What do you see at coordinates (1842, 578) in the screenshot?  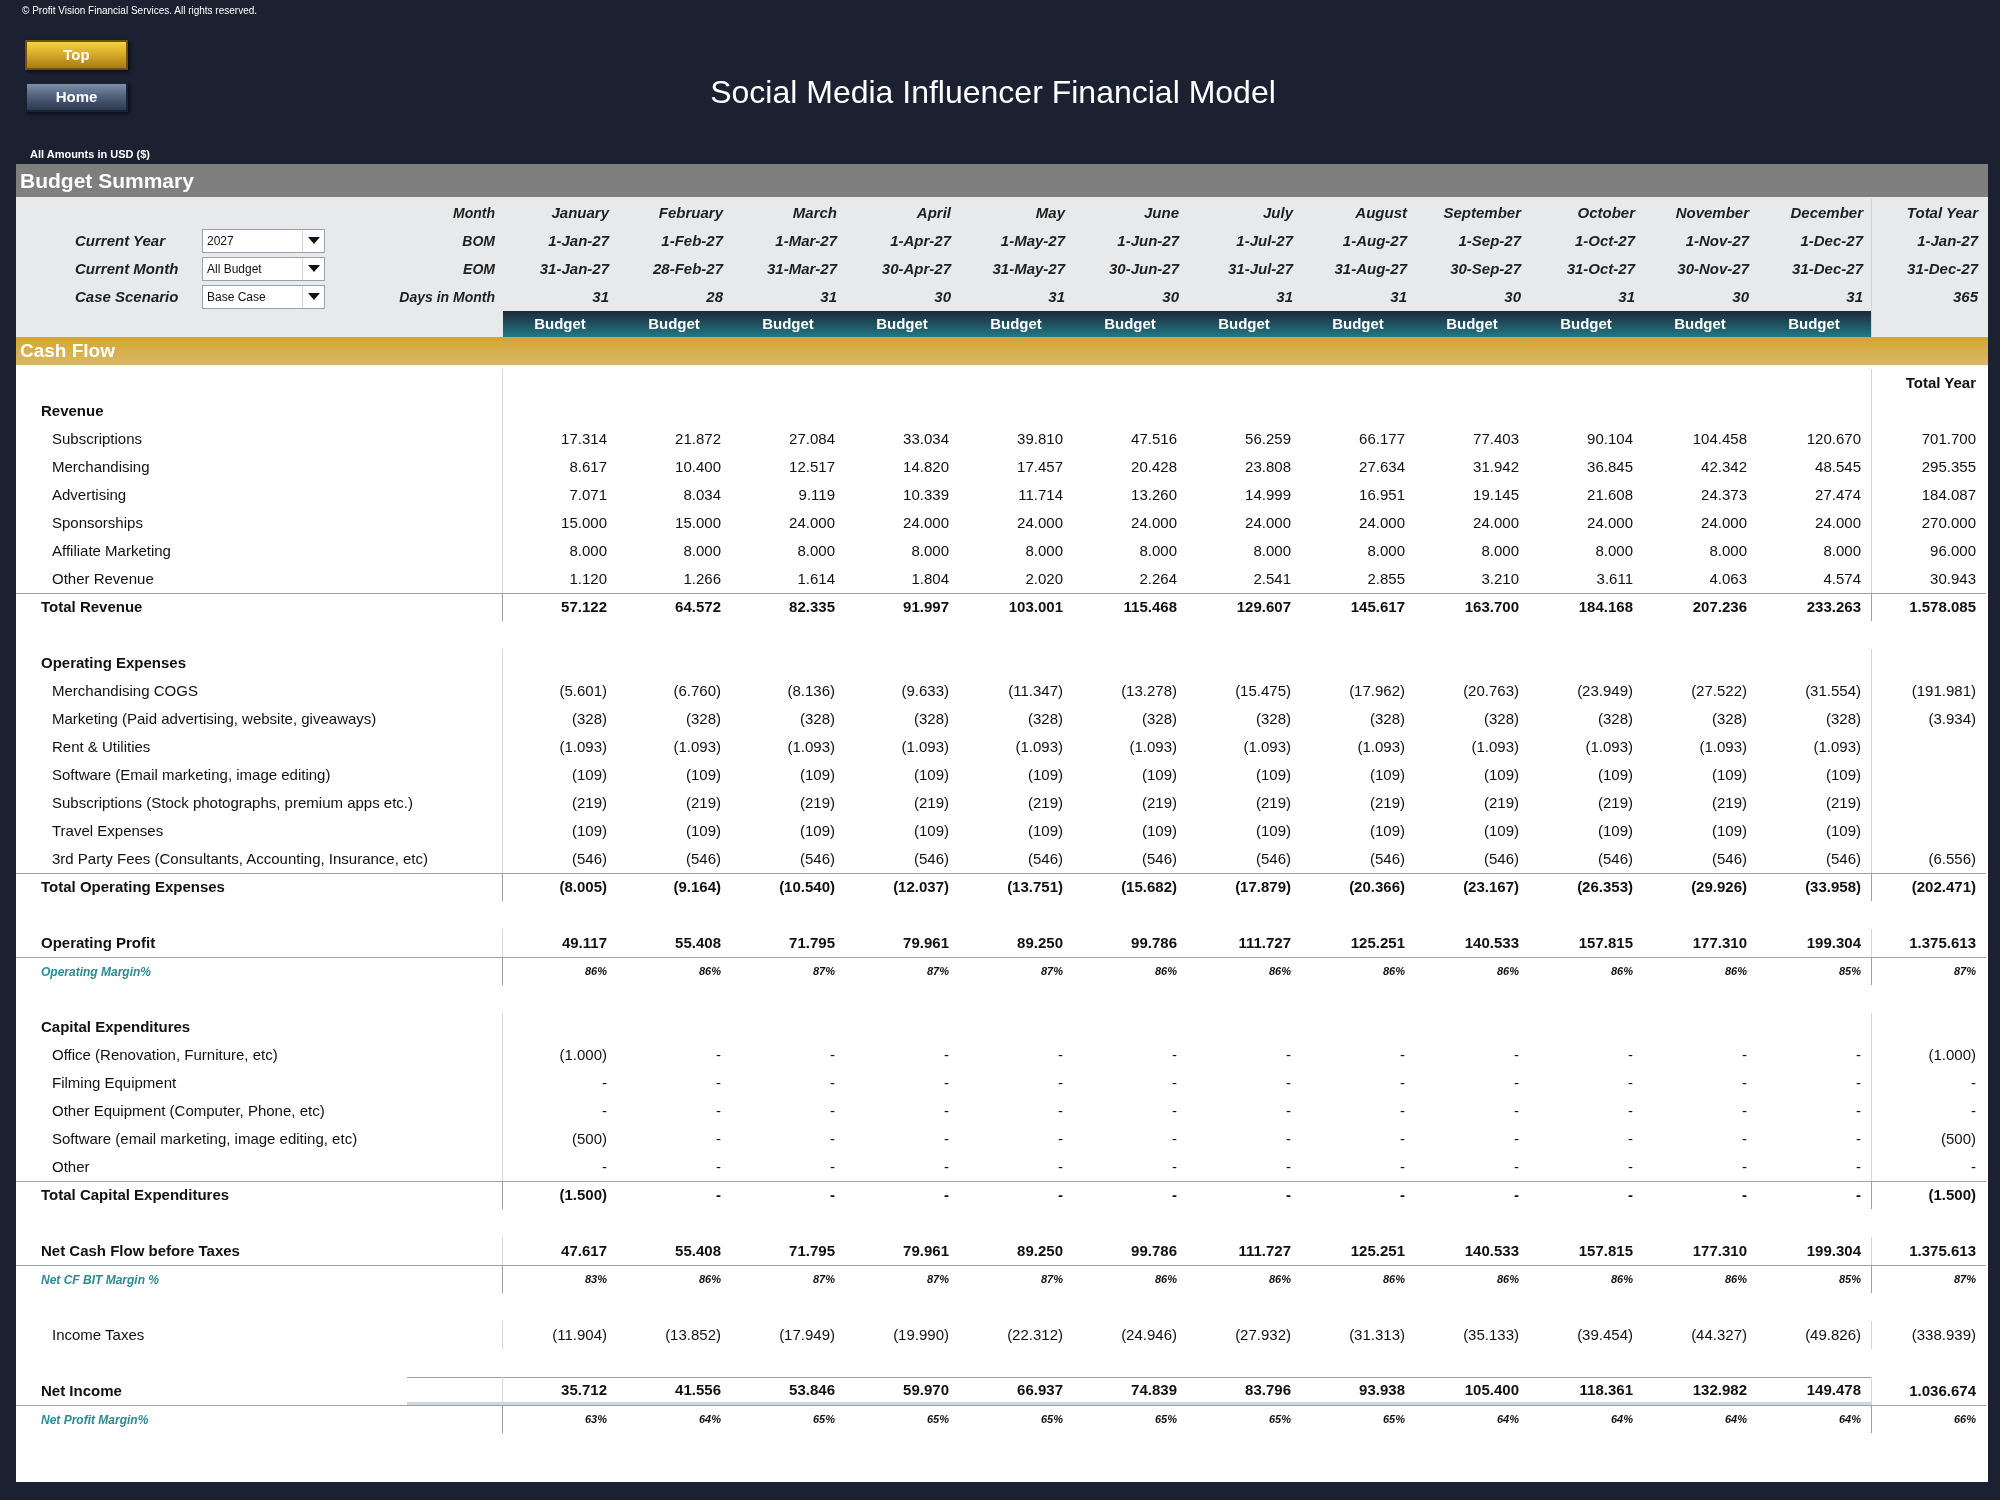 I see `table-cell-text: 4.574` at bounding box center [1842, 578].